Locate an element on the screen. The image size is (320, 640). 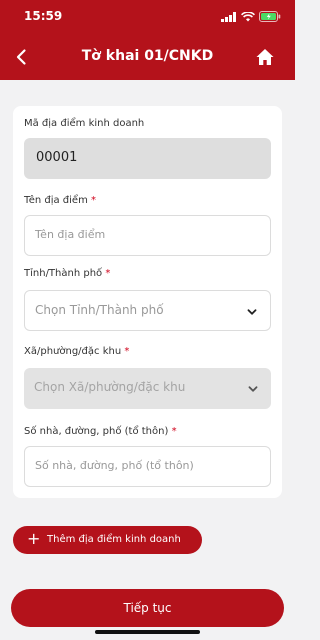
code-label: Mã địa điểm kinh doanh is located at coordinates (84, 123).